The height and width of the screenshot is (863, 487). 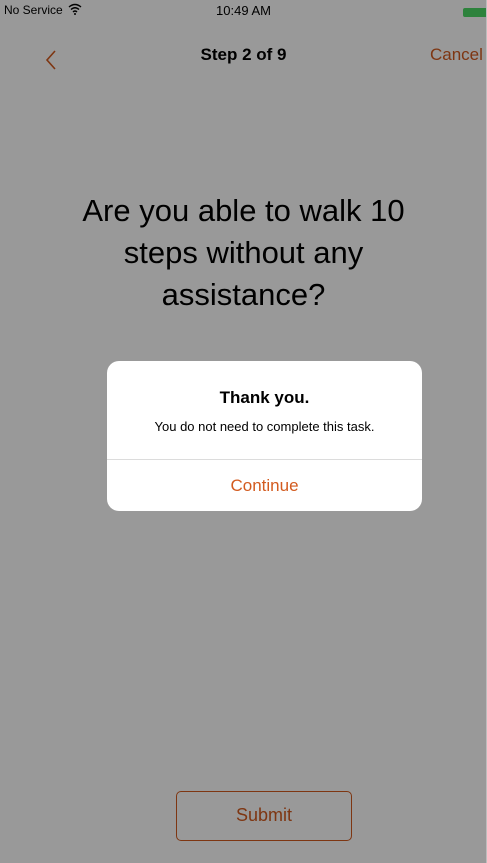 I want to click on continue-button: Continue, so click(x=264, y=485).